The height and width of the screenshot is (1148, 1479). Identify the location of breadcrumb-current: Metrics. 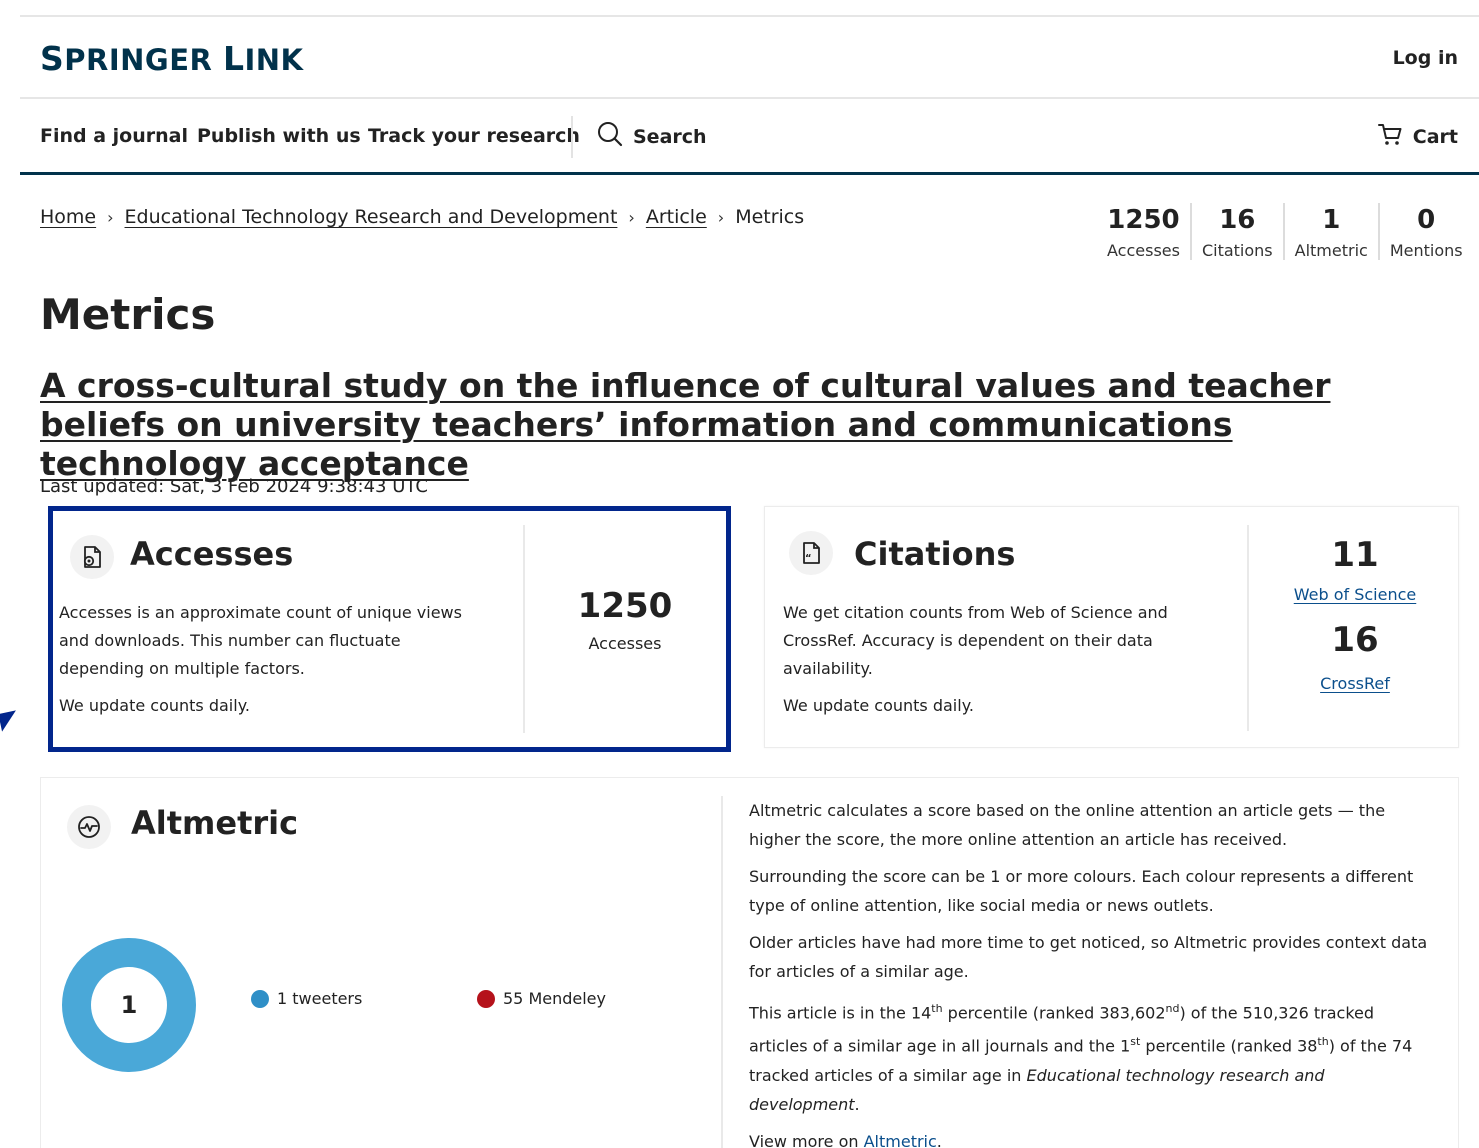
(770, 217).